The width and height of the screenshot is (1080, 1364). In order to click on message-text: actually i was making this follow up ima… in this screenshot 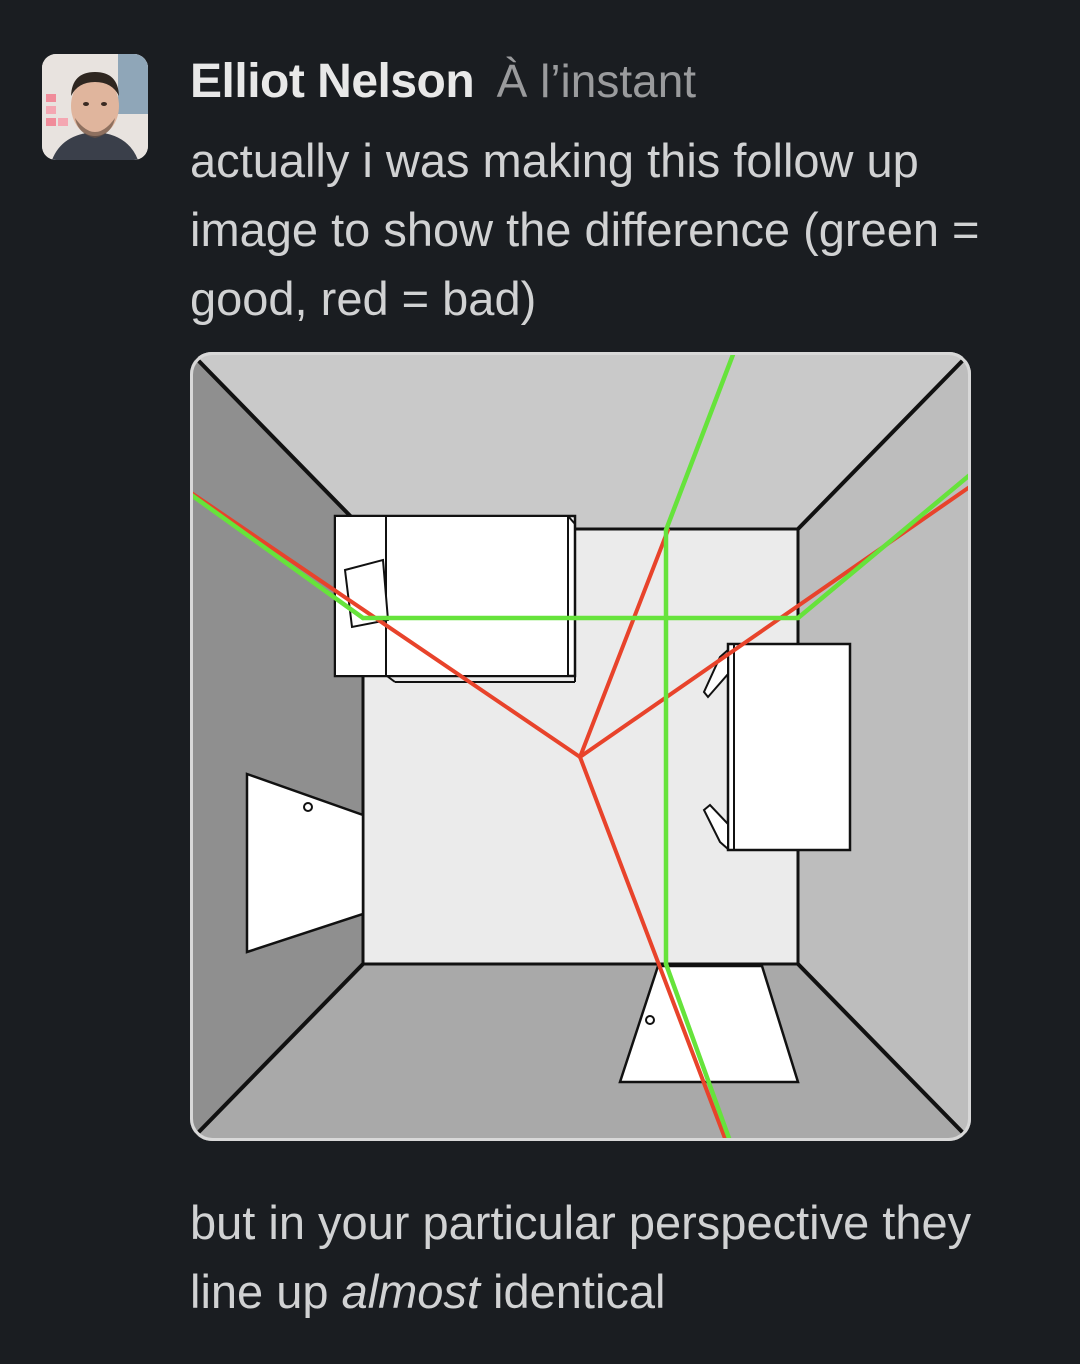, I will do `click(585, 229)`.